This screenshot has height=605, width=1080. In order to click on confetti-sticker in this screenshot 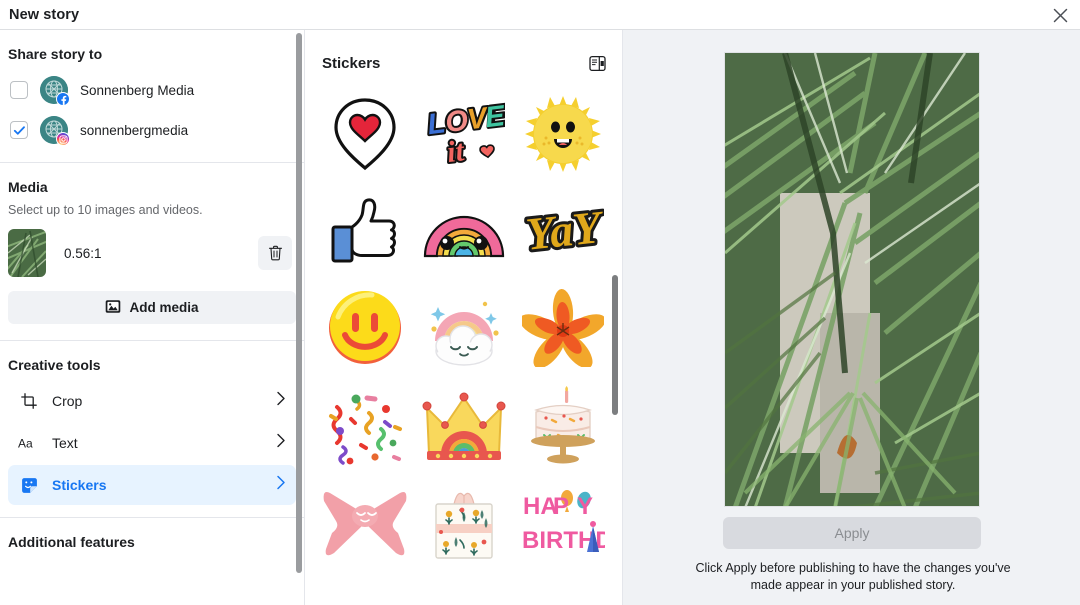, I will do `click(365, 424)`.